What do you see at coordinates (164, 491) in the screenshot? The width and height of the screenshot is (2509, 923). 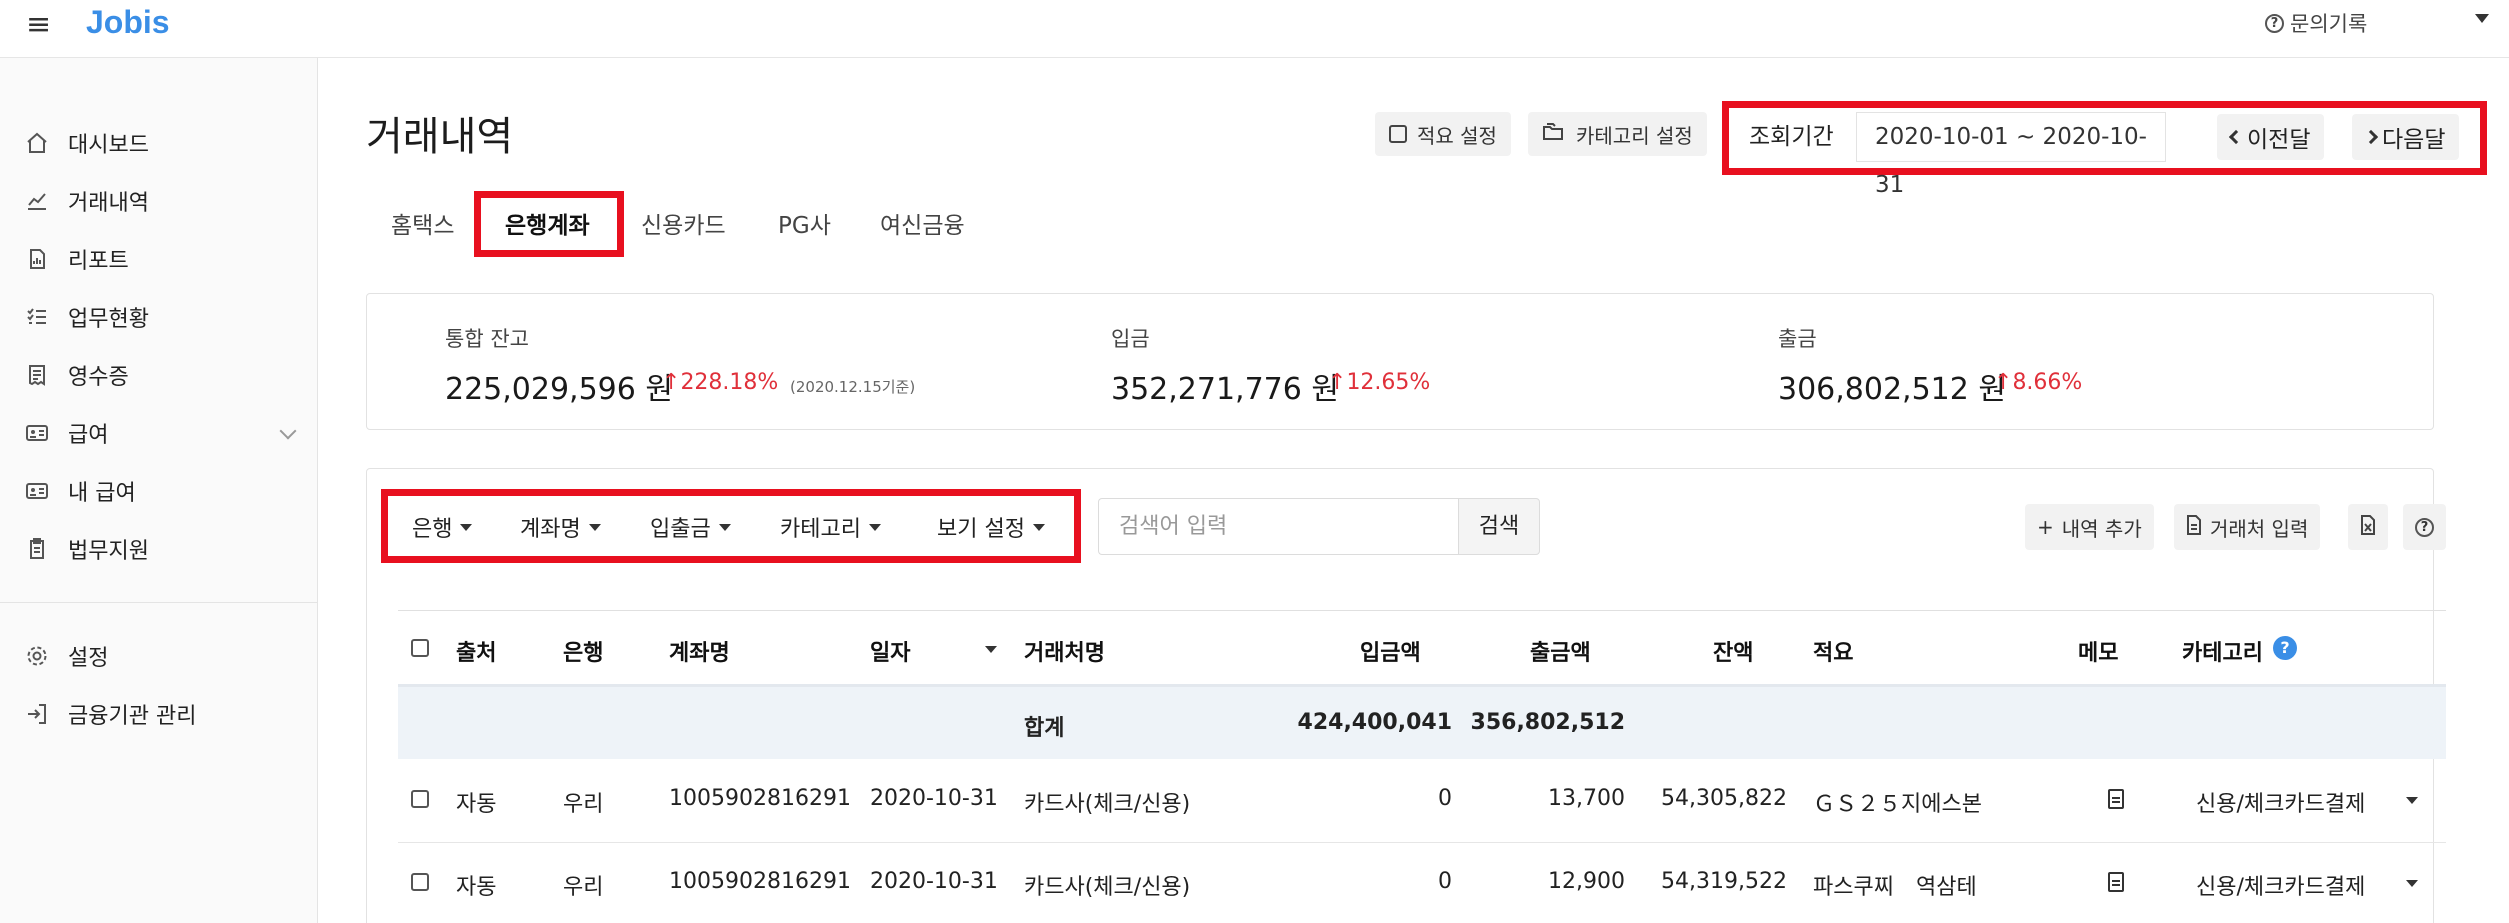 I see `sidebar-item-my-payroll: 내 급여` at bounding box center [164, 491].